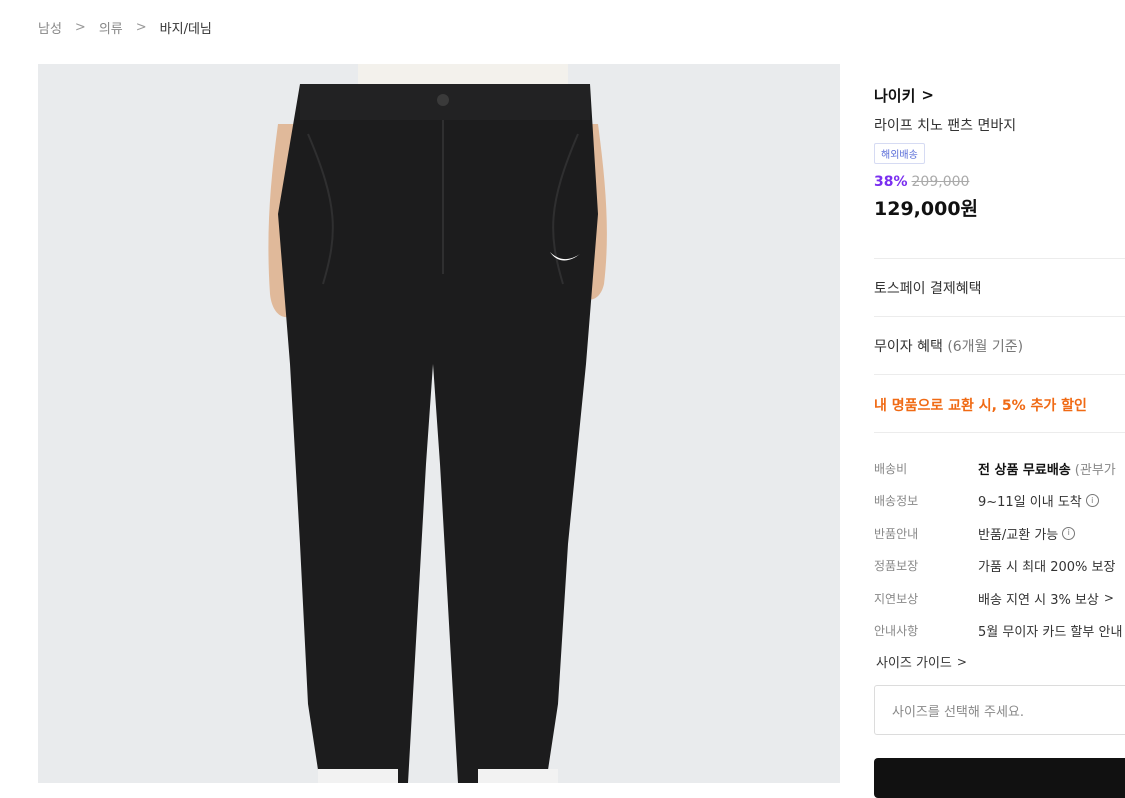 The image size is (1125, 798). What do you see at coordinates (896, 598) in the screenshot?
I see `delay-label: 지연보상` at bounding box center [896, 598].